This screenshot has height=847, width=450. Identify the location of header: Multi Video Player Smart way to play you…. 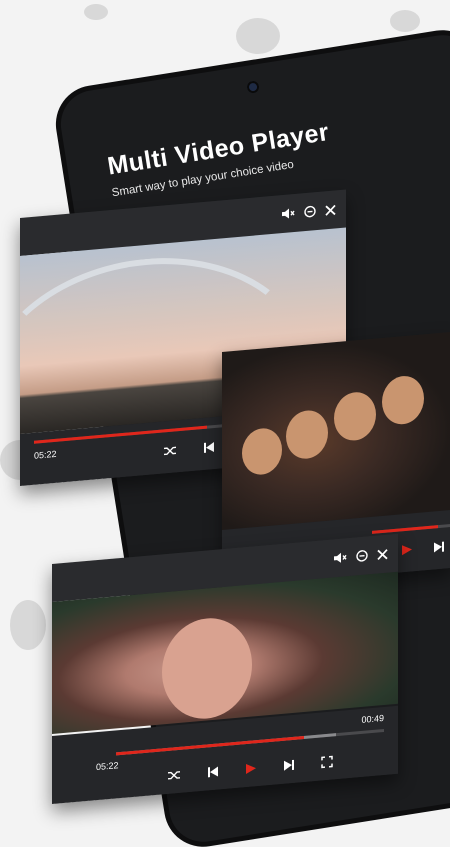
(220, 158).